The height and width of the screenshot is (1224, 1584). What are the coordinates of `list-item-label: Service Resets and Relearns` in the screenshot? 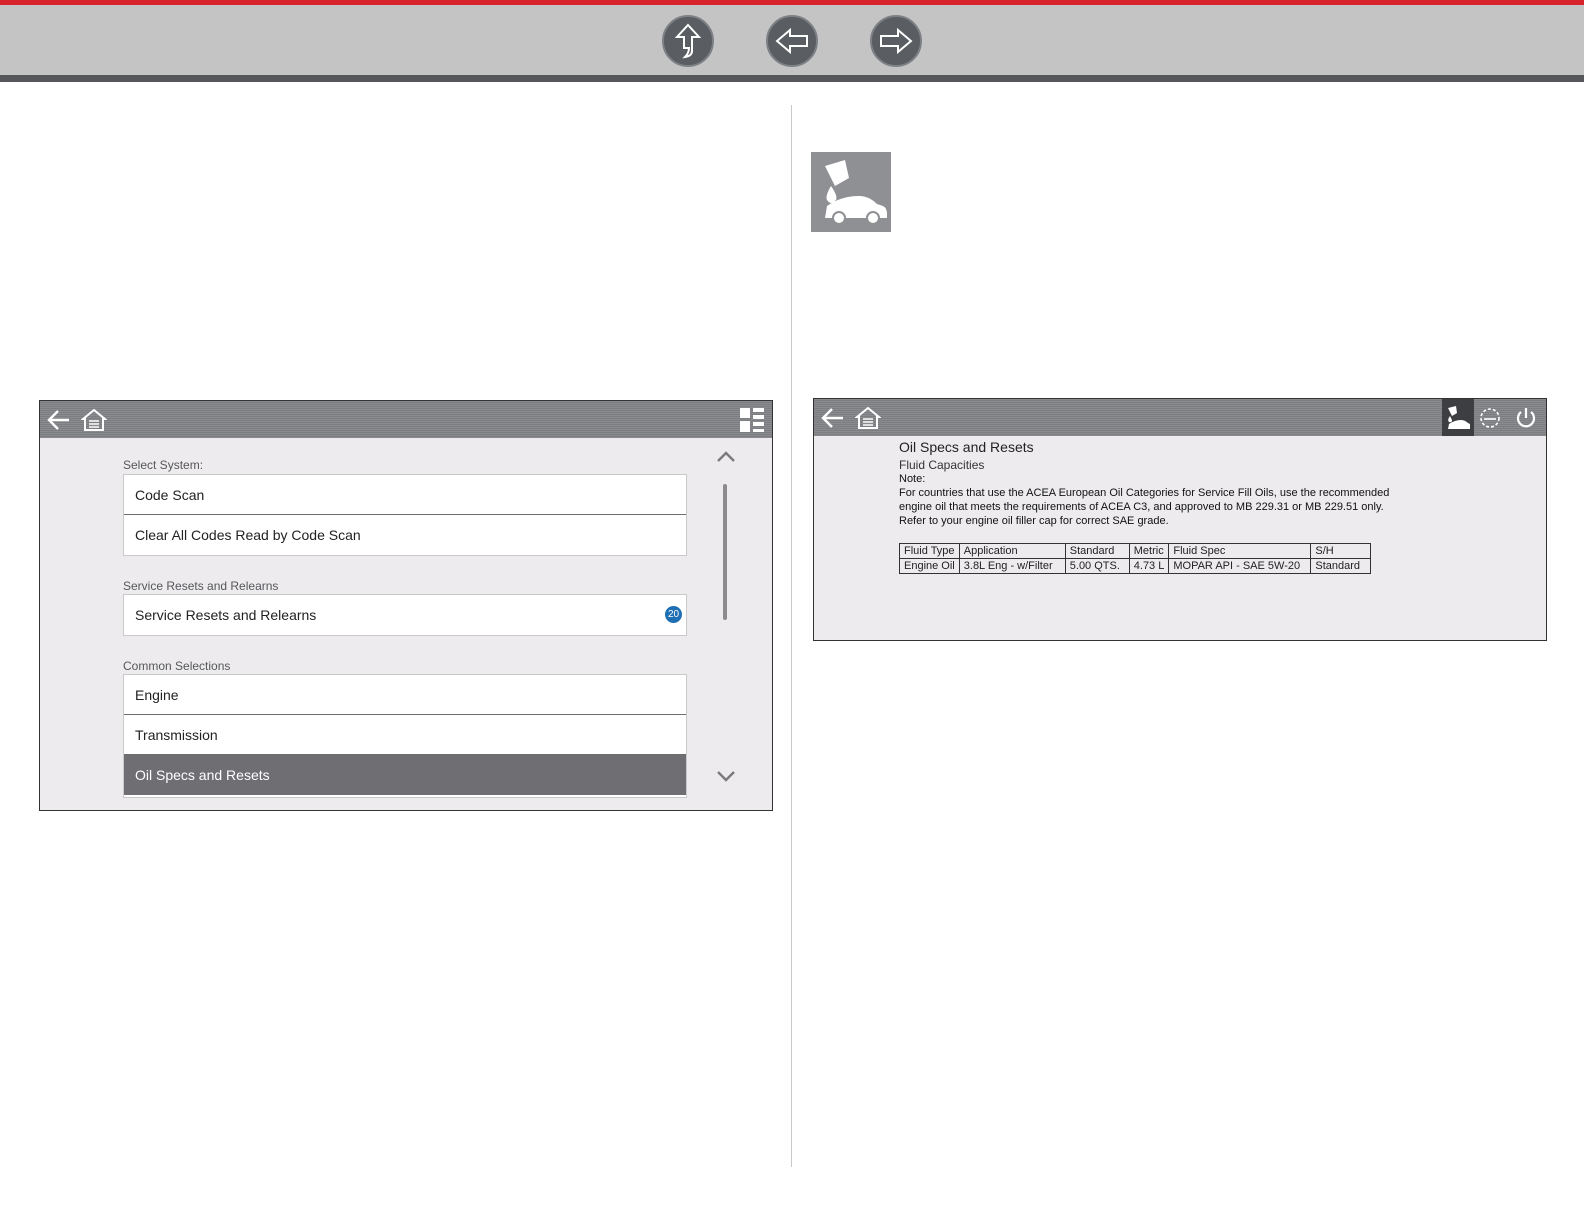 It's located at (226, 615).